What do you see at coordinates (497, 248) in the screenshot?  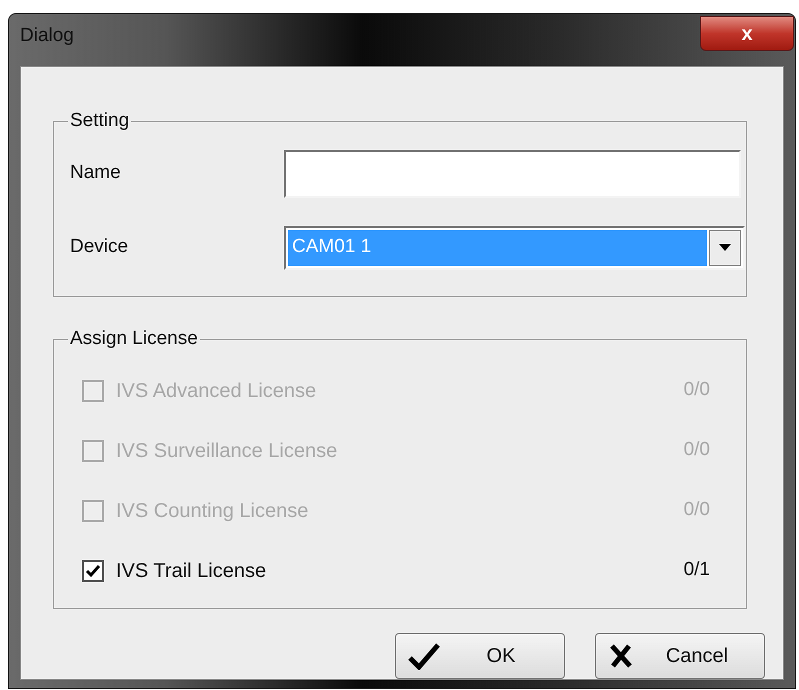 I see `dropdown-value: CAM01 1` at bounding box center [497, 248].